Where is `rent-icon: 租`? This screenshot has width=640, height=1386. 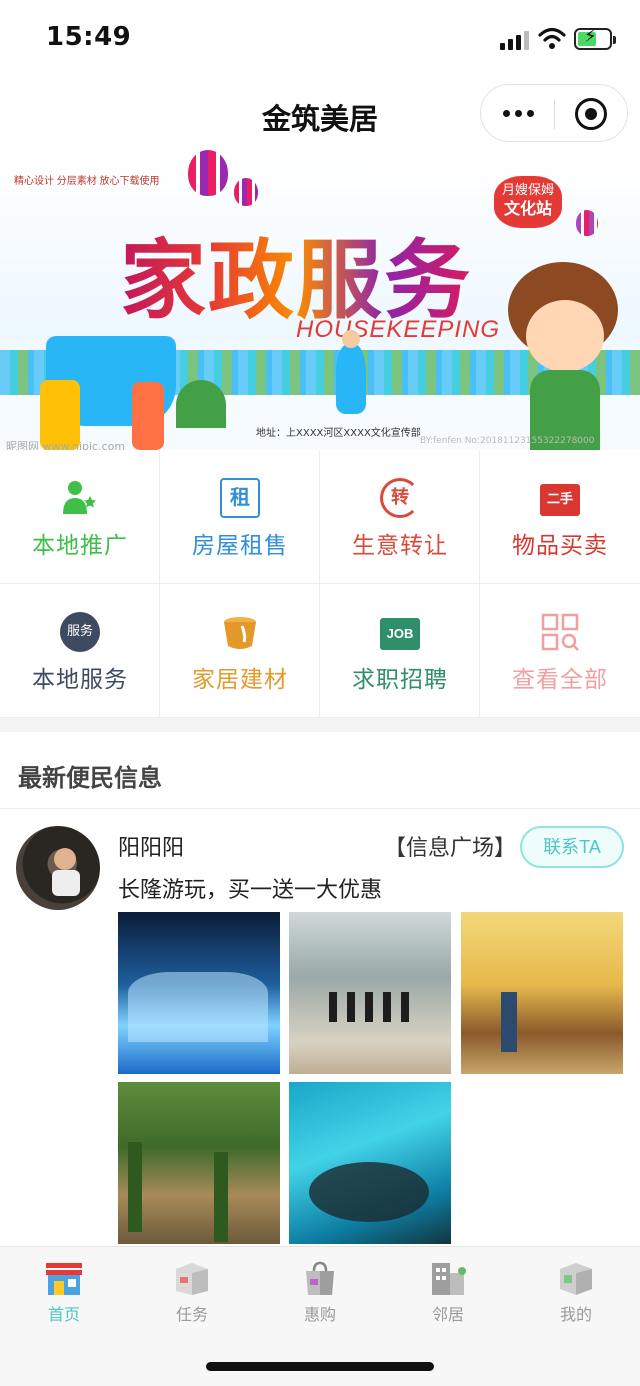
rent-icon: 租 is located at coordinates (240, 498).